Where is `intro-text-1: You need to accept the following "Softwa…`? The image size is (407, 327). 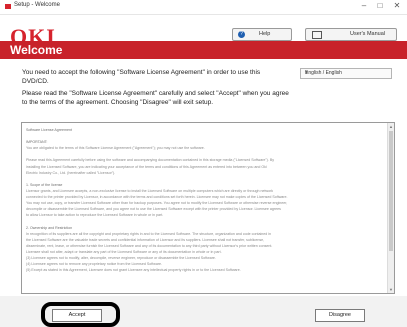 intro-text-1: You need to accept the following "Softwa… is located at coordinates (141, 77).